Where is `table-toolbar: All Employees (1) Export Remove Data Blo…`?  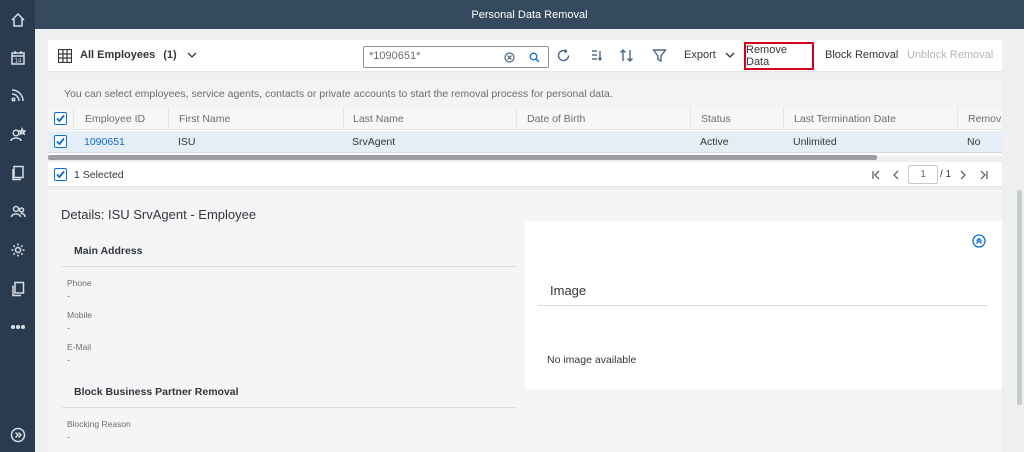 table-toolbar: All Employees (1) Export Remove Data Blo… is located at coordinates (525, 56).